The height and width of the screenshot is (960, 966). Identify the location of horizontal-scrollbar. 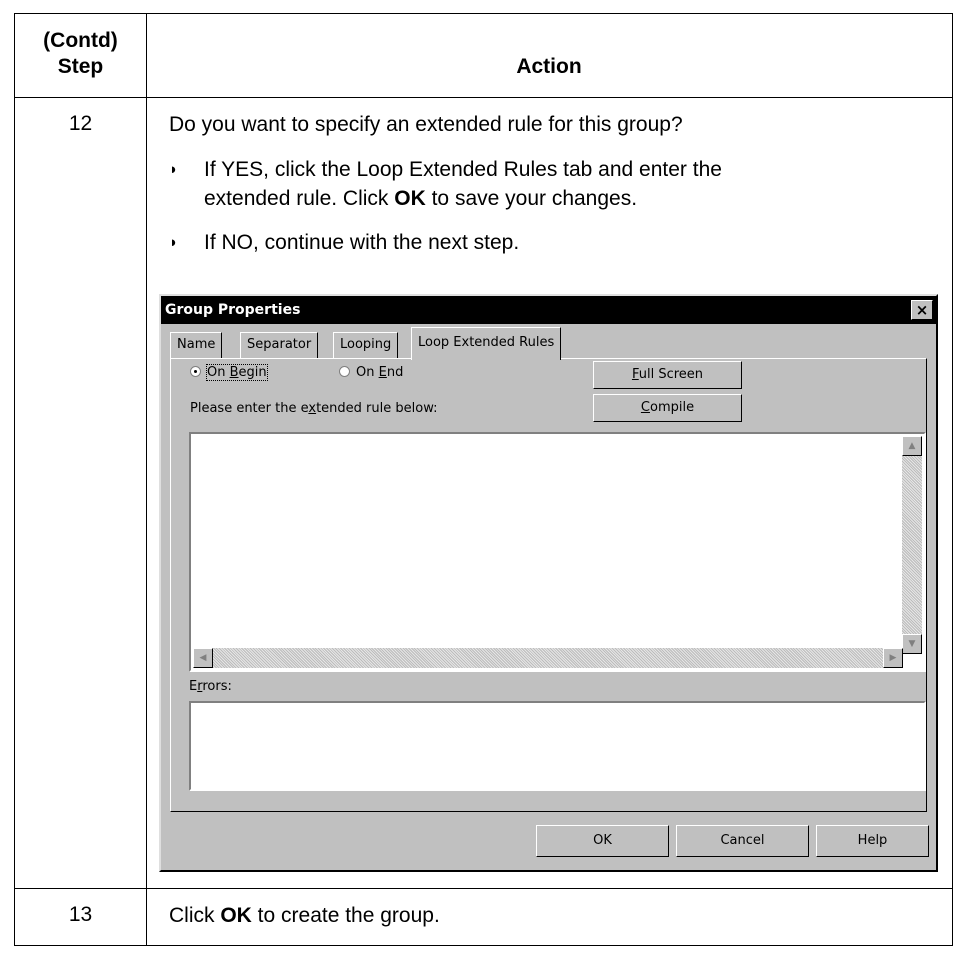
(548, 658).